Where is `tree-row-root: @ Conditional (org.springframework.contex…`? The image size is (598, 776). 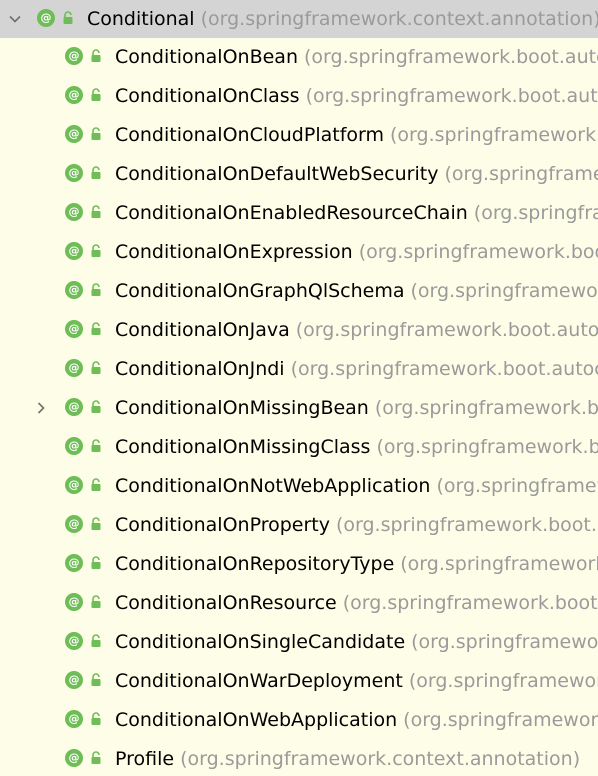
tree-row-root: @ Conditional (org.springframework.contex… is located at coordinates (299, 19).